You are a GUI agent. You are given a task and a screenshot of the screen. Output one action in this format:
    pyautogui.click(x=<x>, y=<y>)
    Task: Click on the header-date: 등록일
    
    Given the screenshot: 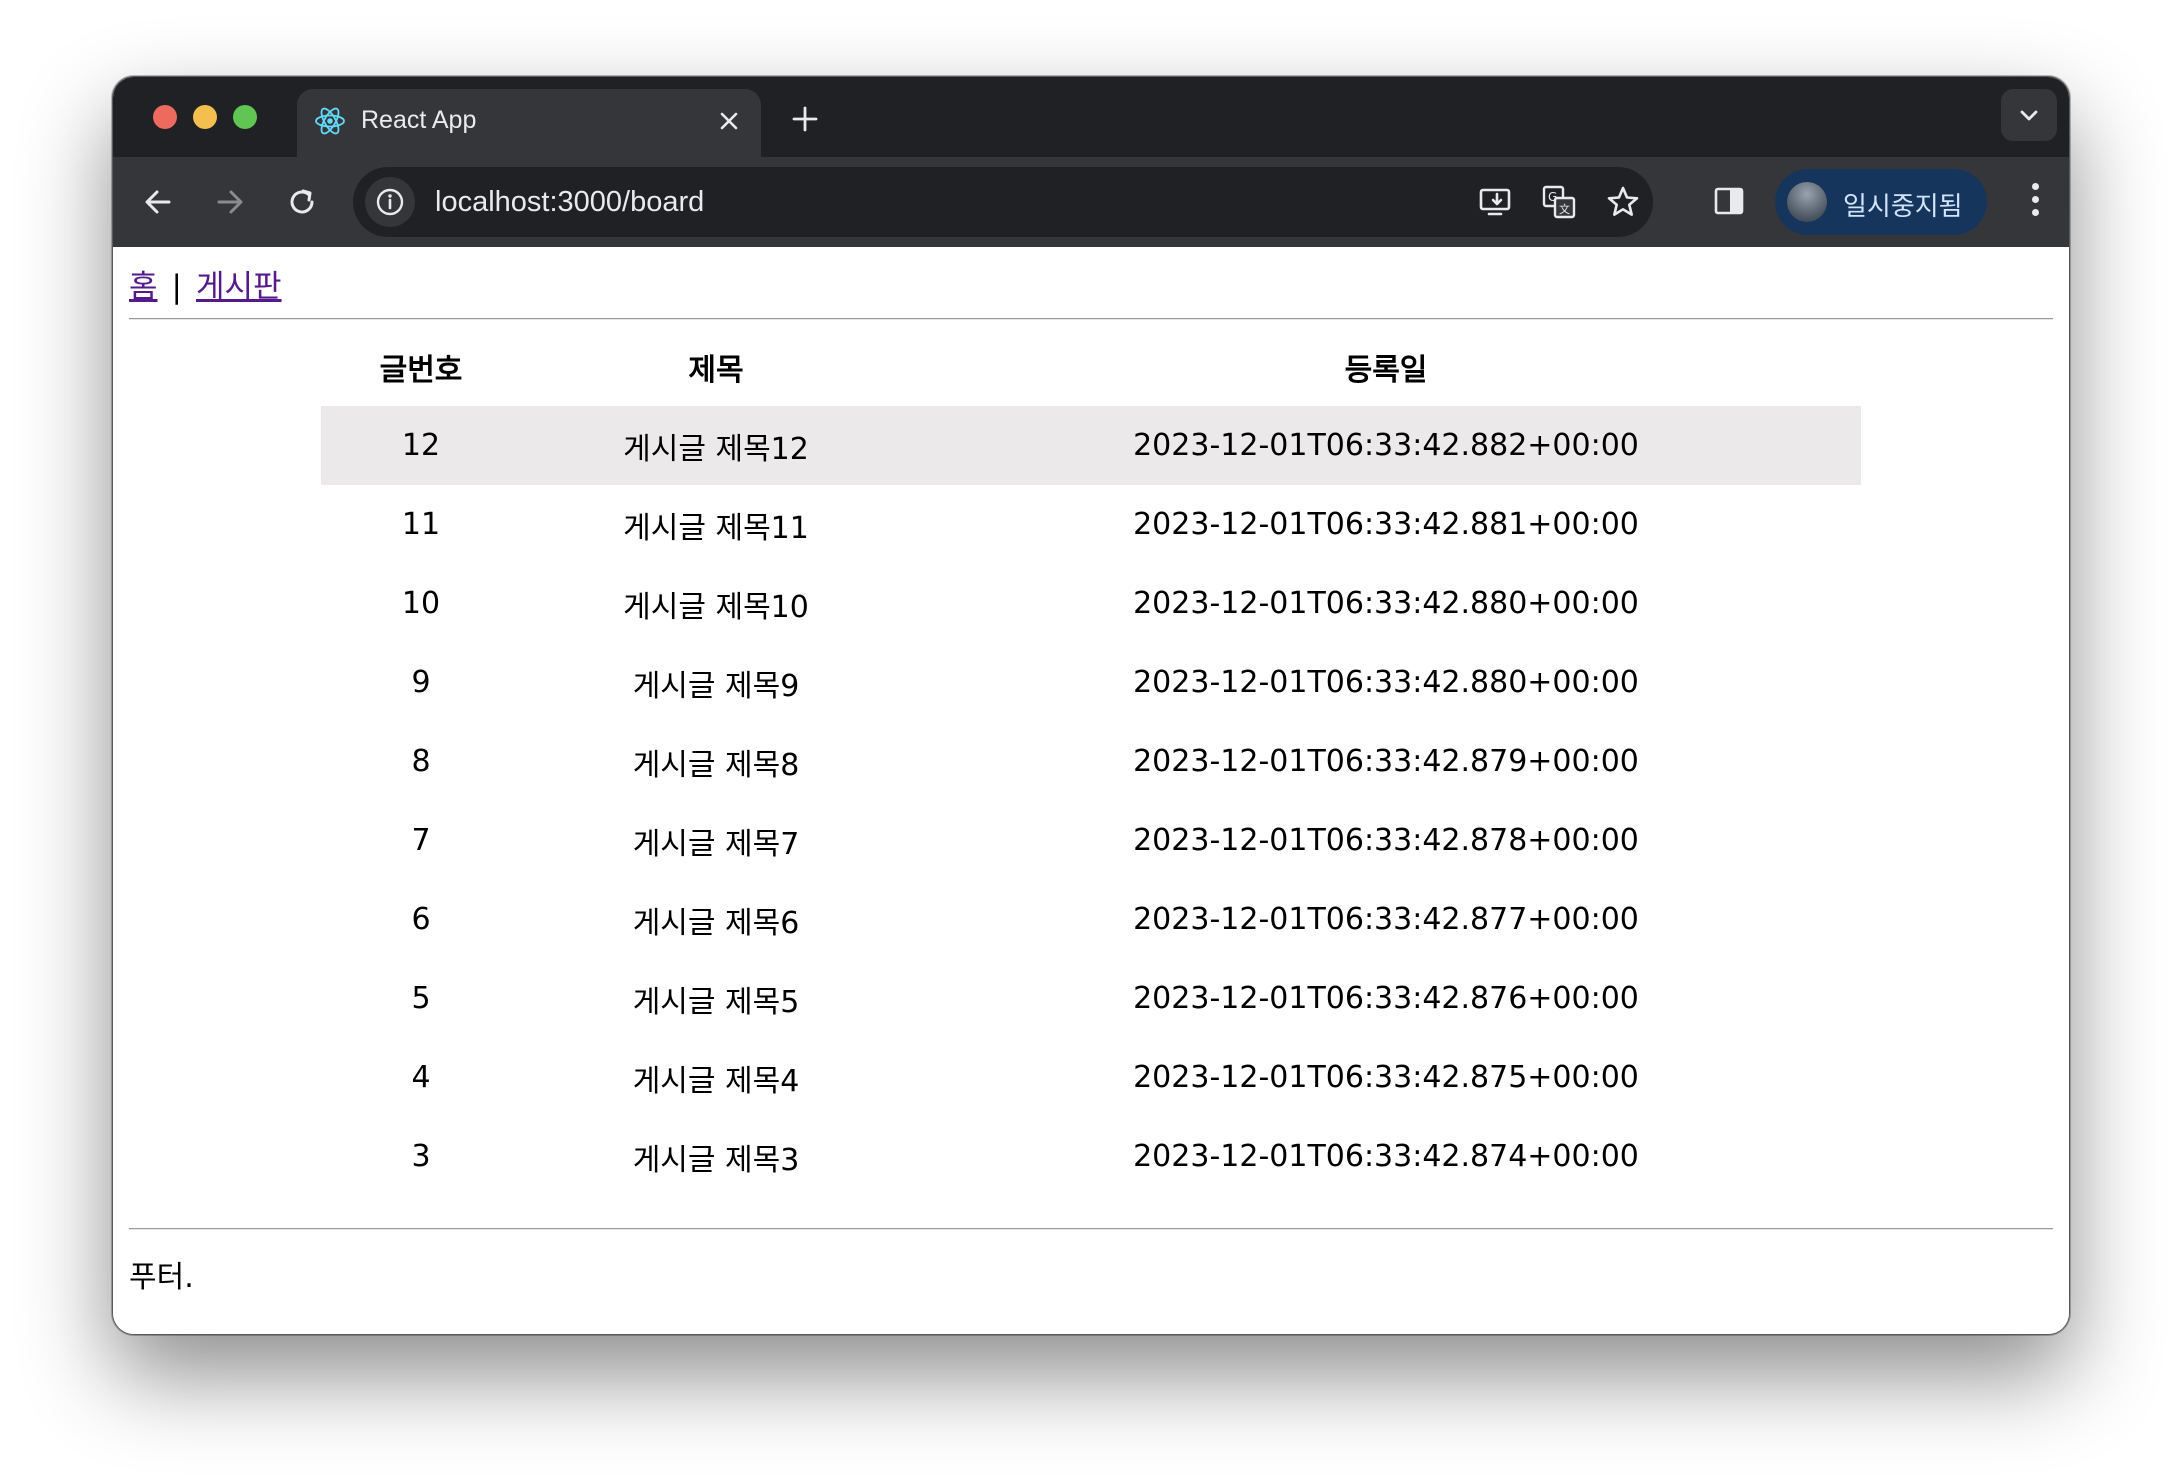 What is the action you would take?
    pyautogui.click(x=1386, y=370)
    